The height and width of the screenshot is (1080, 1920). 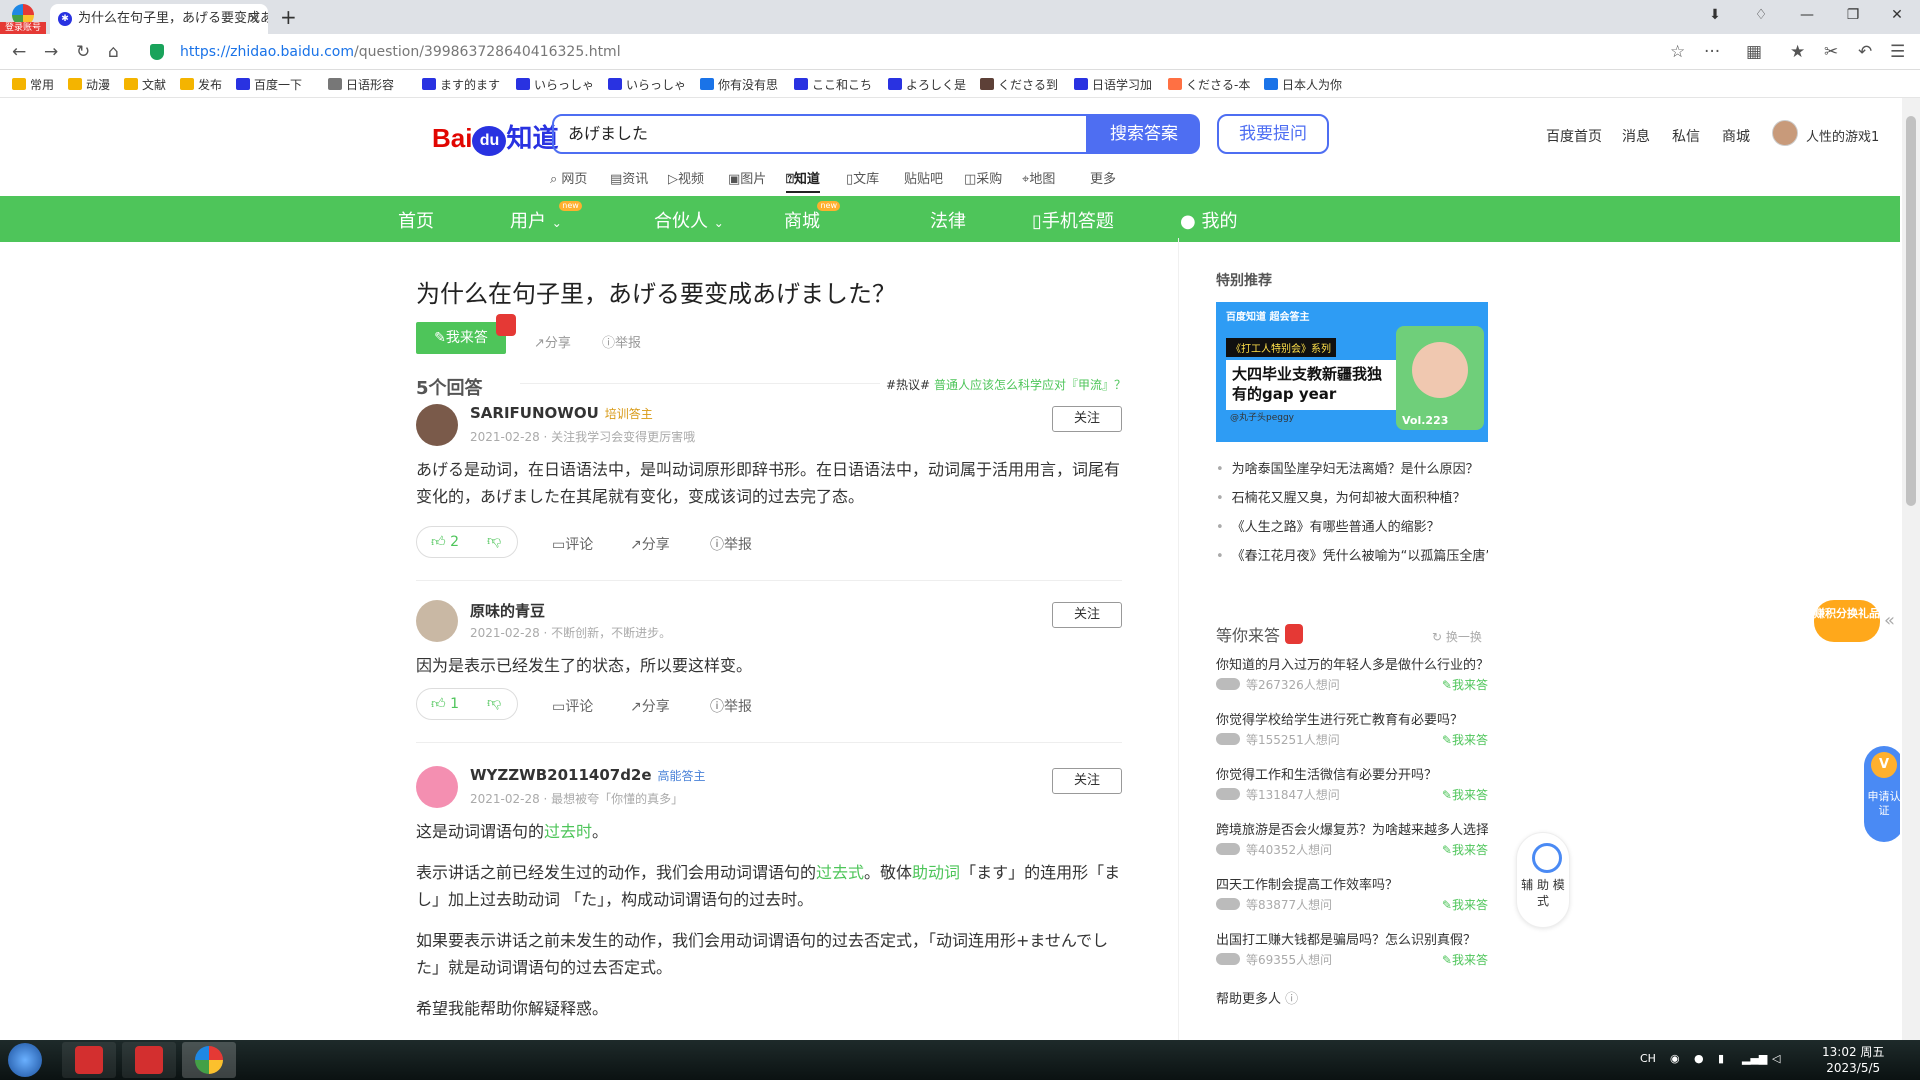 I want to click on recommend-item: 为啥泰国坠崖孕妇无法离婚？是什么原因？, so click(x=1352, y=467).